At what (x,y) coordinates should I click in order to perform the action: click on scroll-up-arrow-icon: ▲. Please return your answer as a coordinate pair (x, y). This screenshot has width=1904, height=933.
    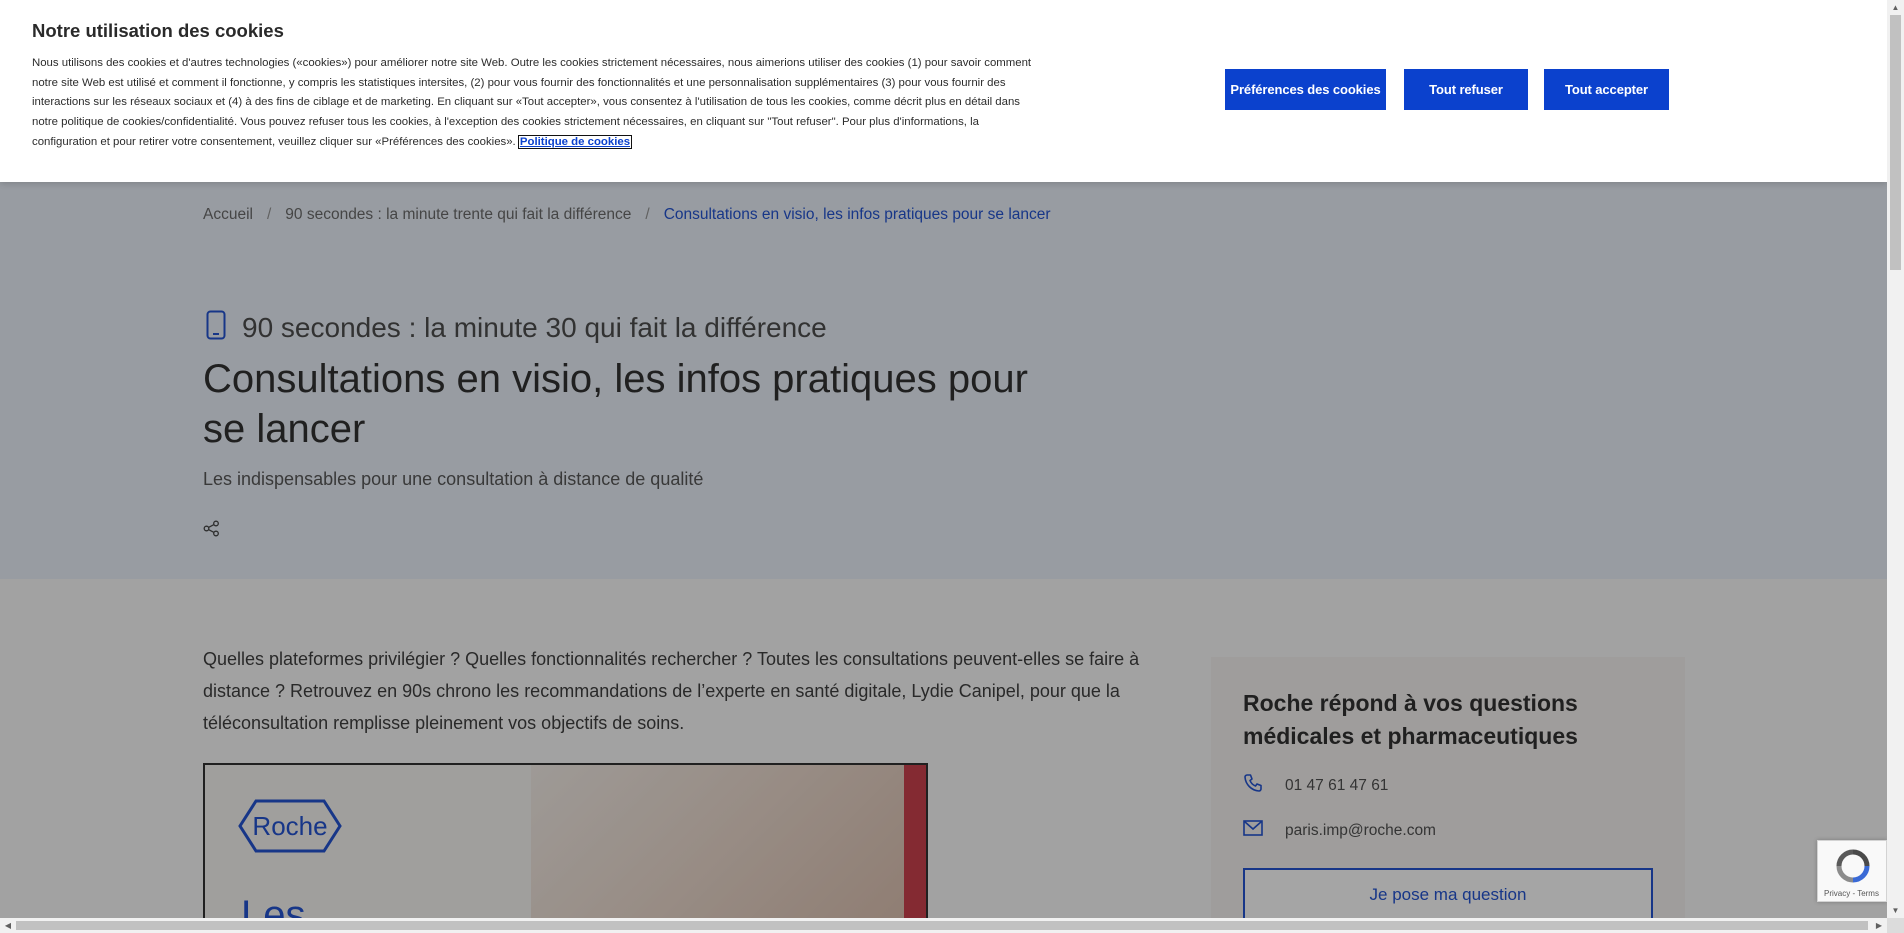
    Looking at the image, I should click on (1895, 7).